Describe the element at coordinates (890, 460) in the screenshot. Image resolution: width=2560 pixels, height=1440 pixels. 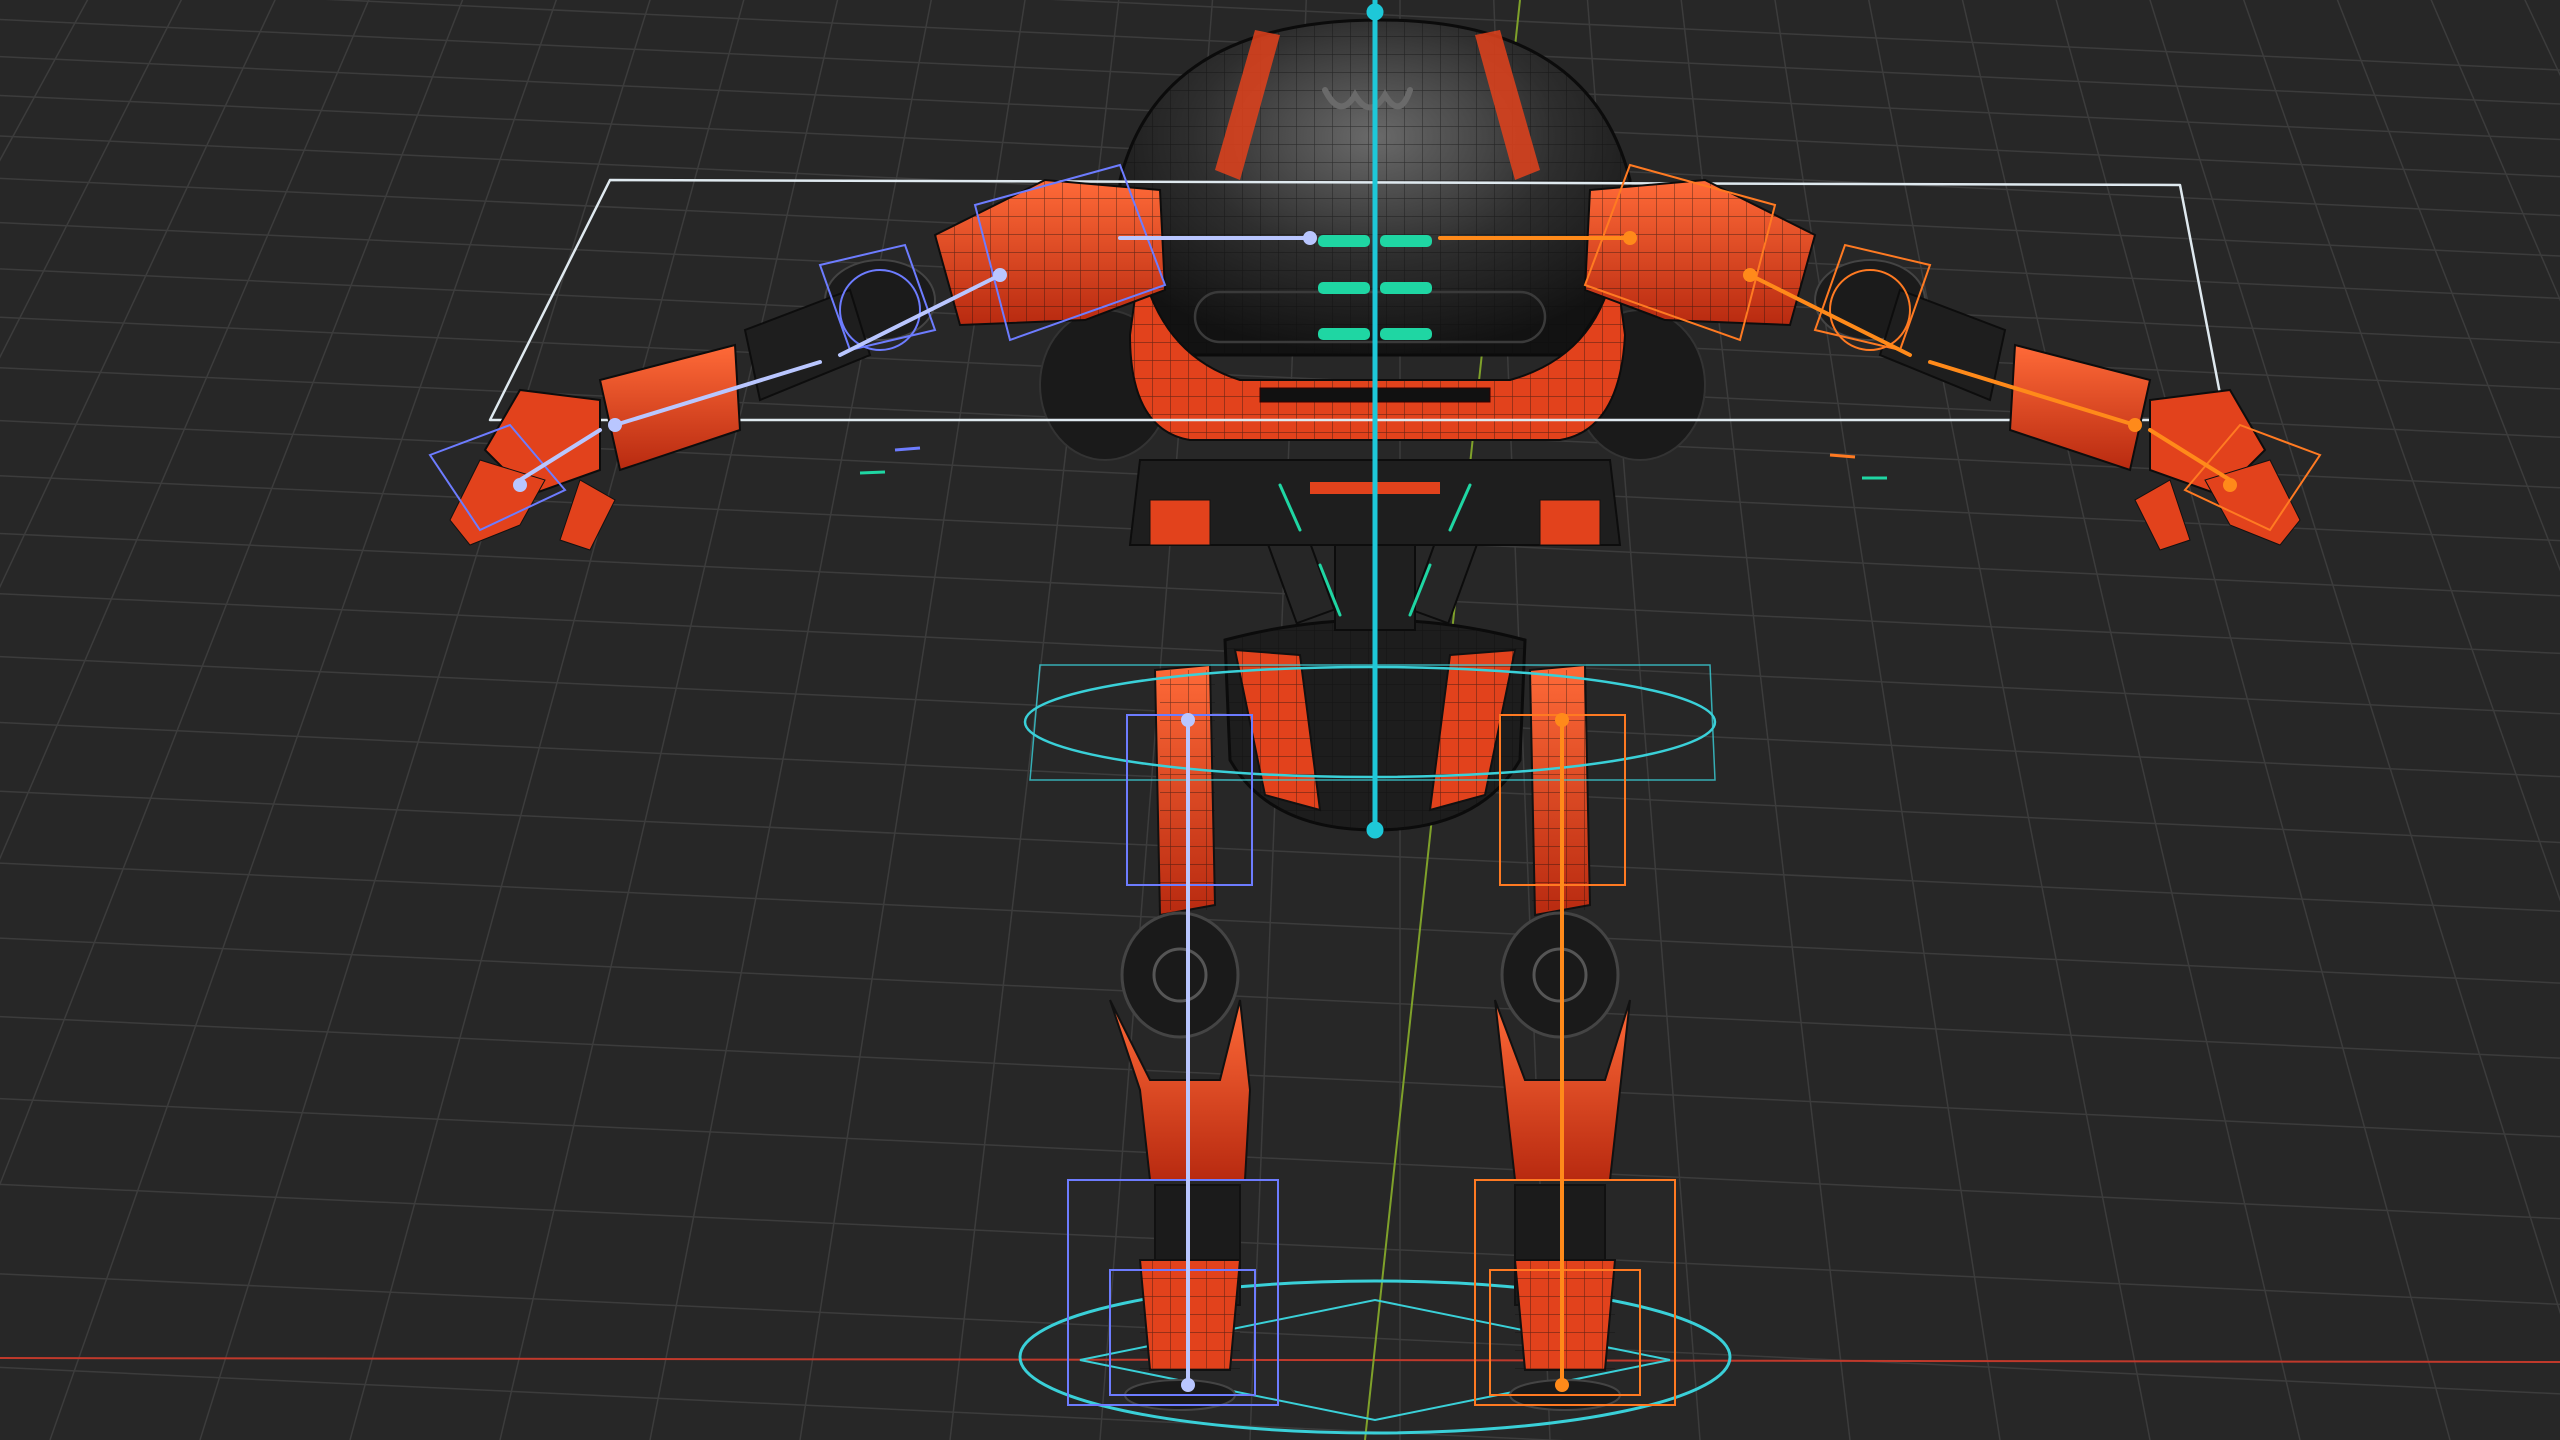
I see `pole-target-left` at that location.